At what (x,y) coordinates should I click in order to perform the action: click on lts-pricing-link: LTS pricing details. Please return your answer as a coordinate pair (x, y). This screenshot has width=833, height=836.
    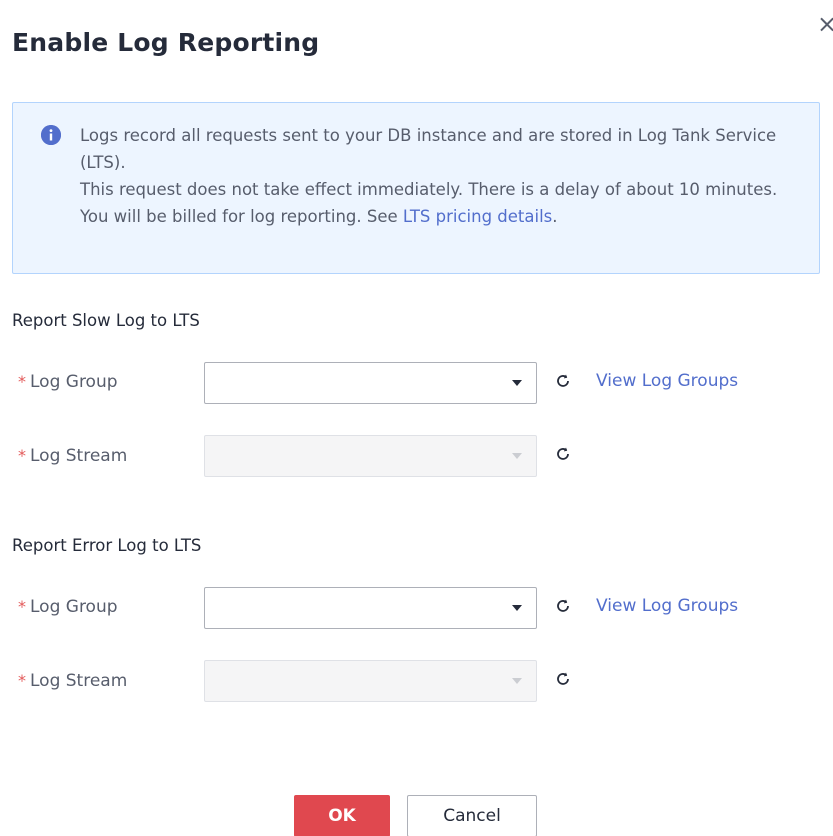
    Looking at the image, I should click on (477, 216).